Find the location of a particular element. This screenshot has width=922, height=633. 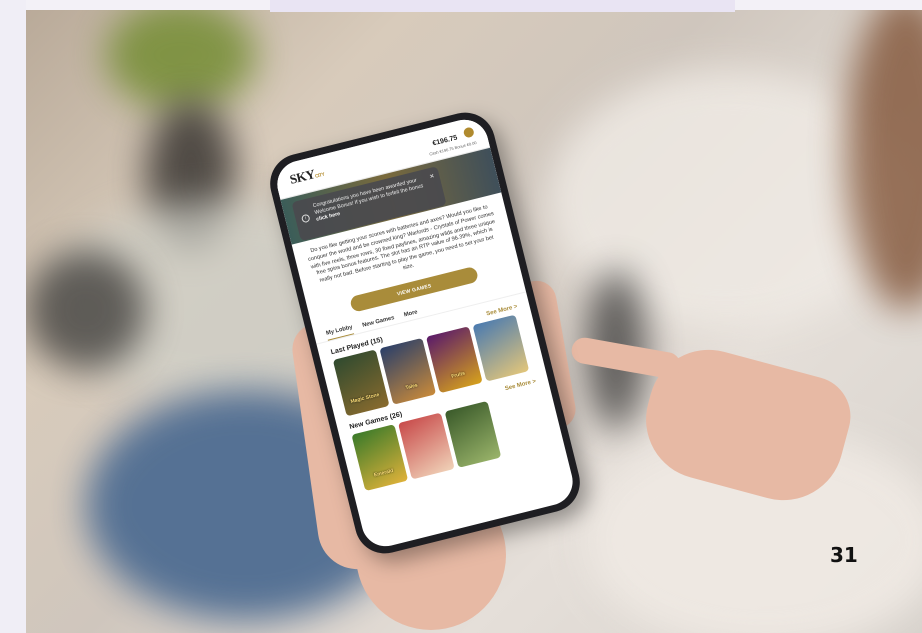

game-tile-label: Tales is located at coordinates (411, 387).